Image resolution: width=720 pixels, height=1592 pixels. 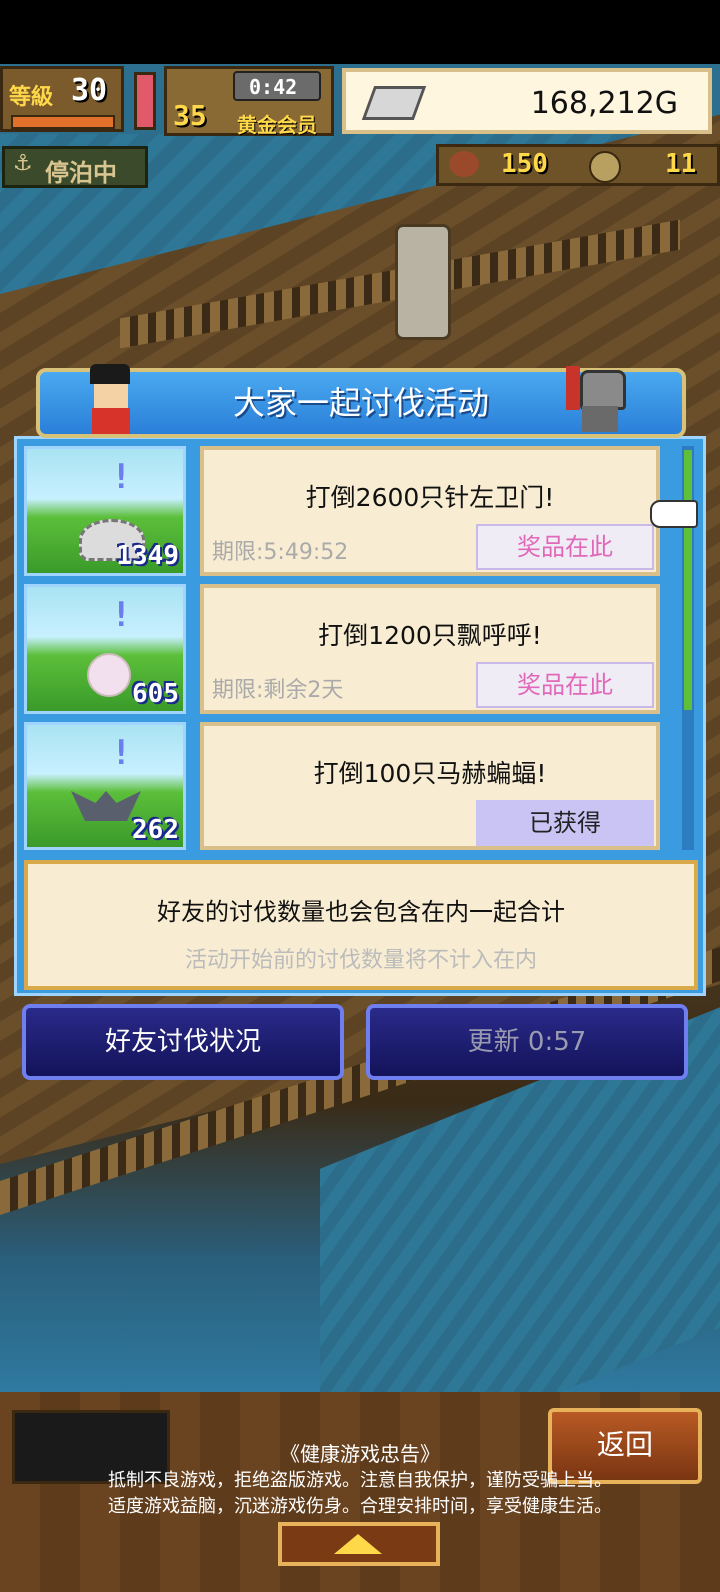 What do you see at coordinates (106, 806) in the screenshot?
I see `bat-monster-icon` at bounding box center [106, 806].